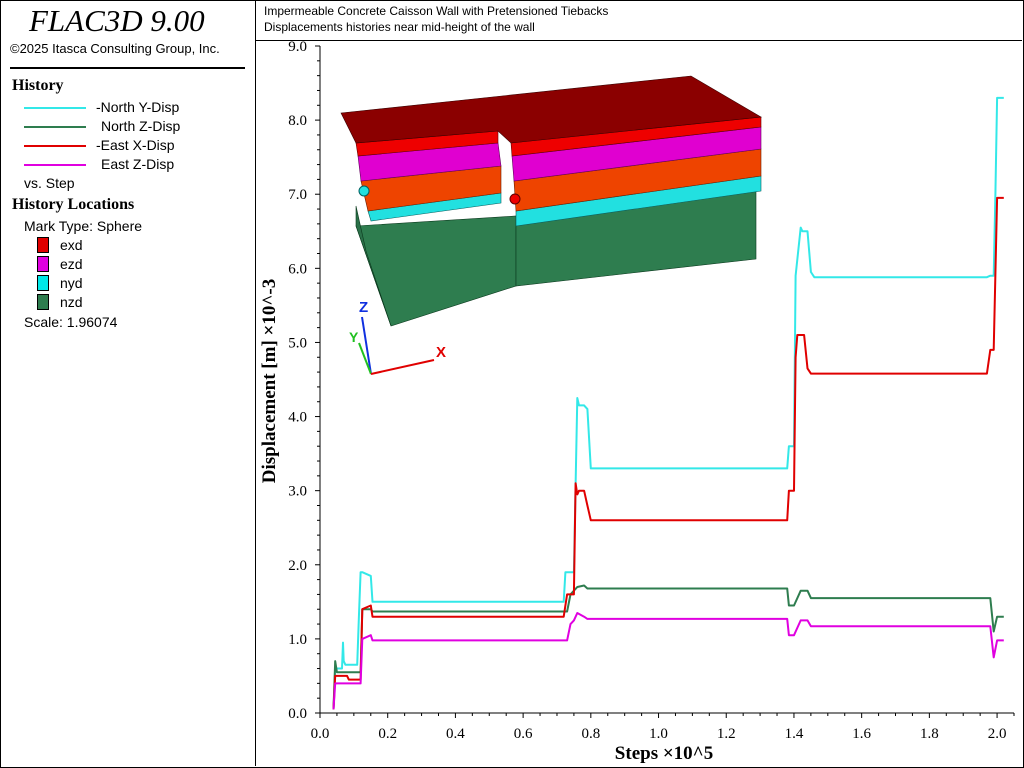 This screenshot has height=768, width=1024. What do you see at coordinates (794, 734) in the screenshot?
I see `x-tick-label: 1.4` at bounding box center [794, 734].